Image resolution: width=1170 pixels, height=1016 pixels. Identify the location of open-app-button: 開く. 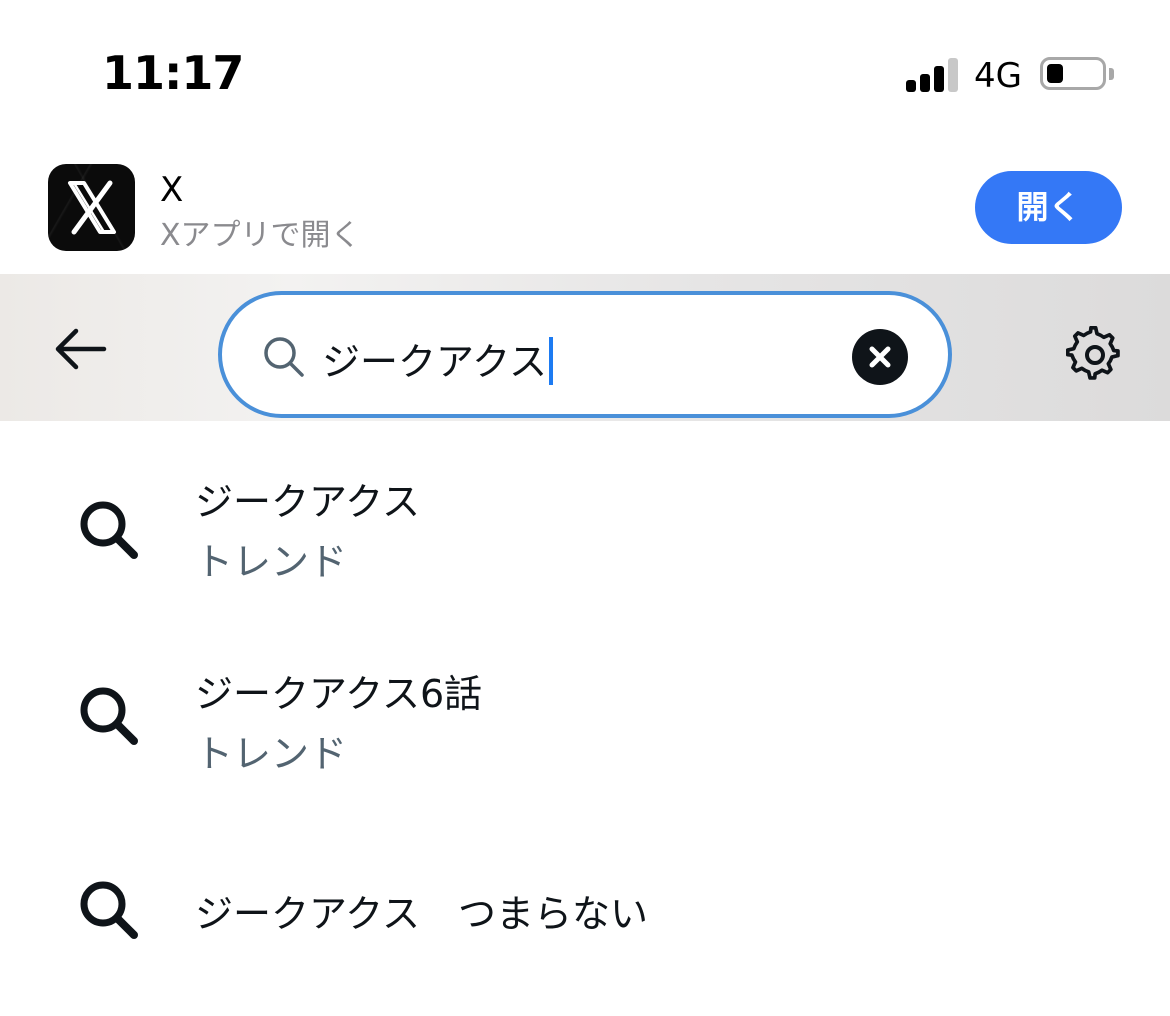
(1048, 207).